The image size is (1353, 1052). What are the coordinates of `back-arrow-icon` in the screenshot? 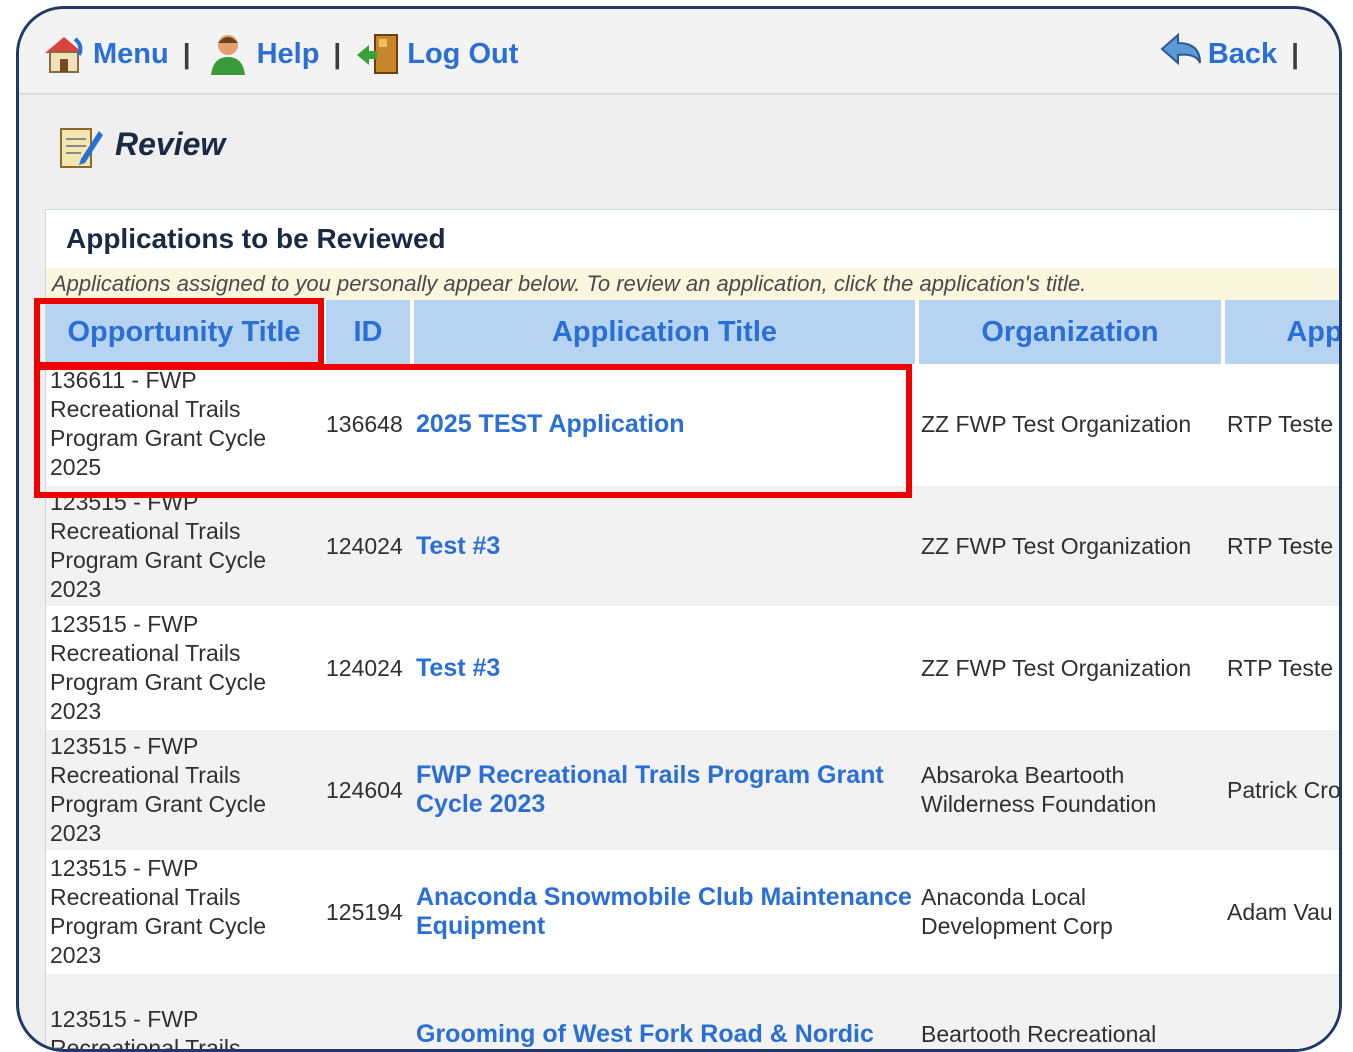 It's located at (1179, 54).